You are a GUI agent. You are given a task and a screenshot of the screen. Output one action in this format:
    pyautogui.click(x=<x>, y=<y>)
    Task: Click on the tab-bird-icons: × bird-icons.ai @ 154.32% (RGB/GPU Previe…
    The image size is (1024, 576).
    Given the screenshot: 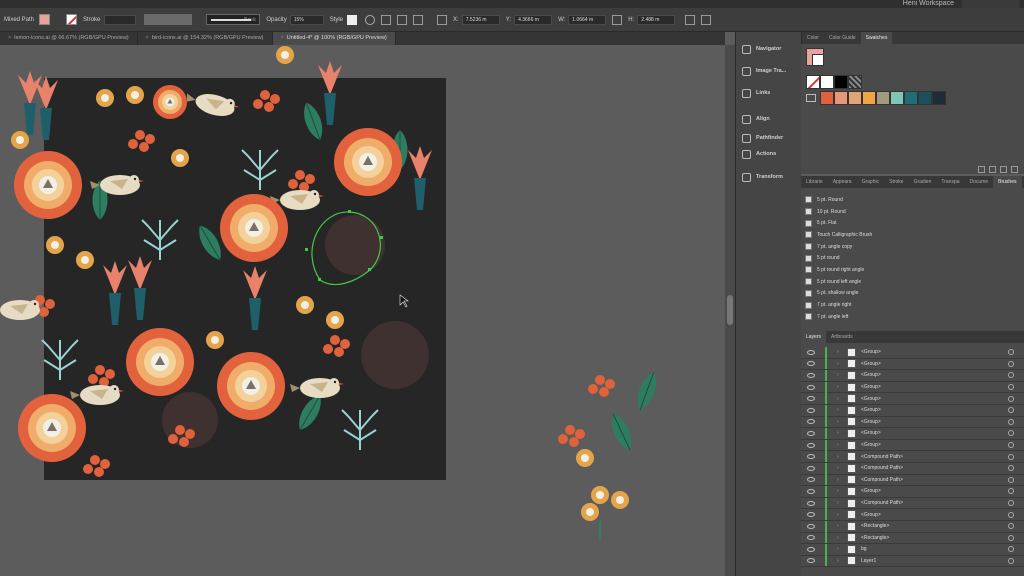 What is the action you would take?
    pyautogui.click(x=205, y=38)
    